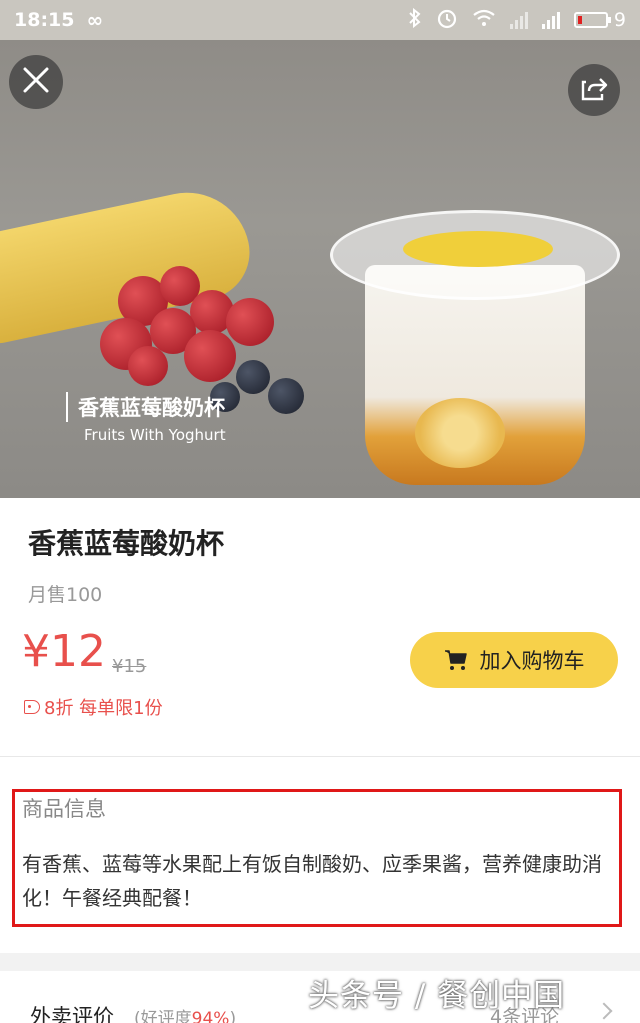  I want to click on bluetooth-icon, so click(415, 20).